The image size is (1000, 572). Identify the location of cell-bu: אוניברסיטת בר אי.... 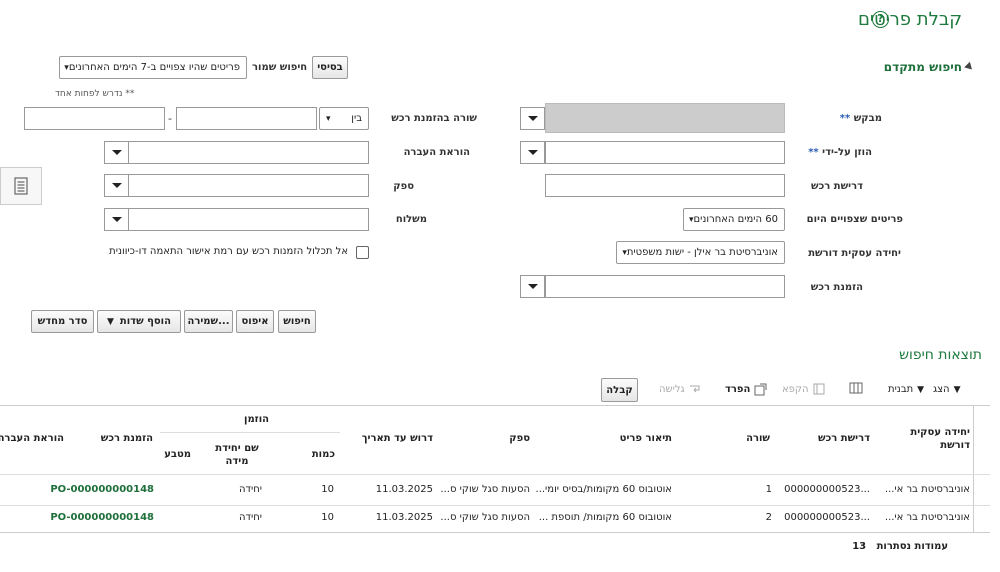
(927, 489).